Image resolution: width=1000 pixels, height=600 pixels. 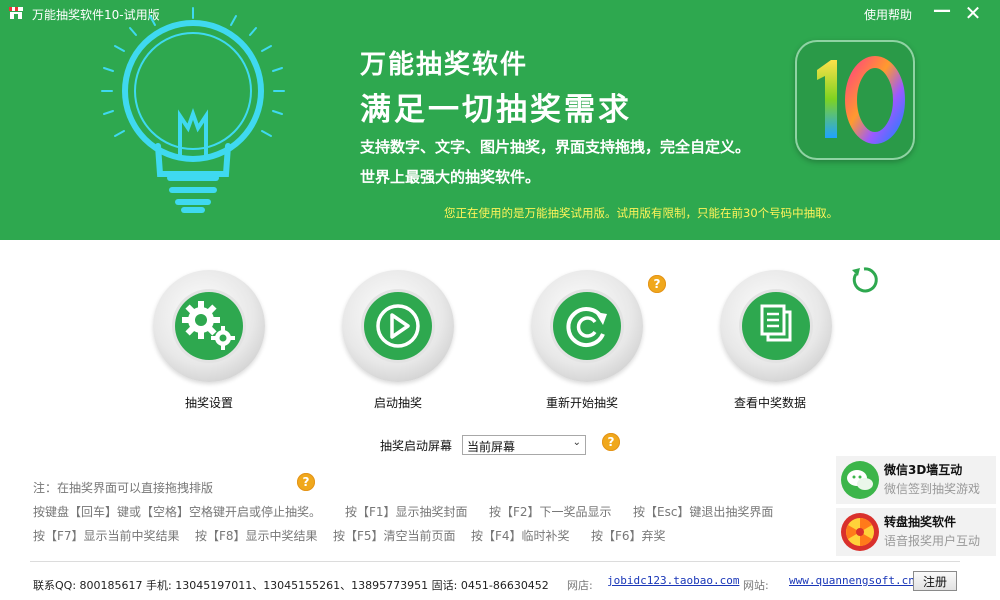 I want to click on prize-wheel-icon, so click(x=860, y=532).